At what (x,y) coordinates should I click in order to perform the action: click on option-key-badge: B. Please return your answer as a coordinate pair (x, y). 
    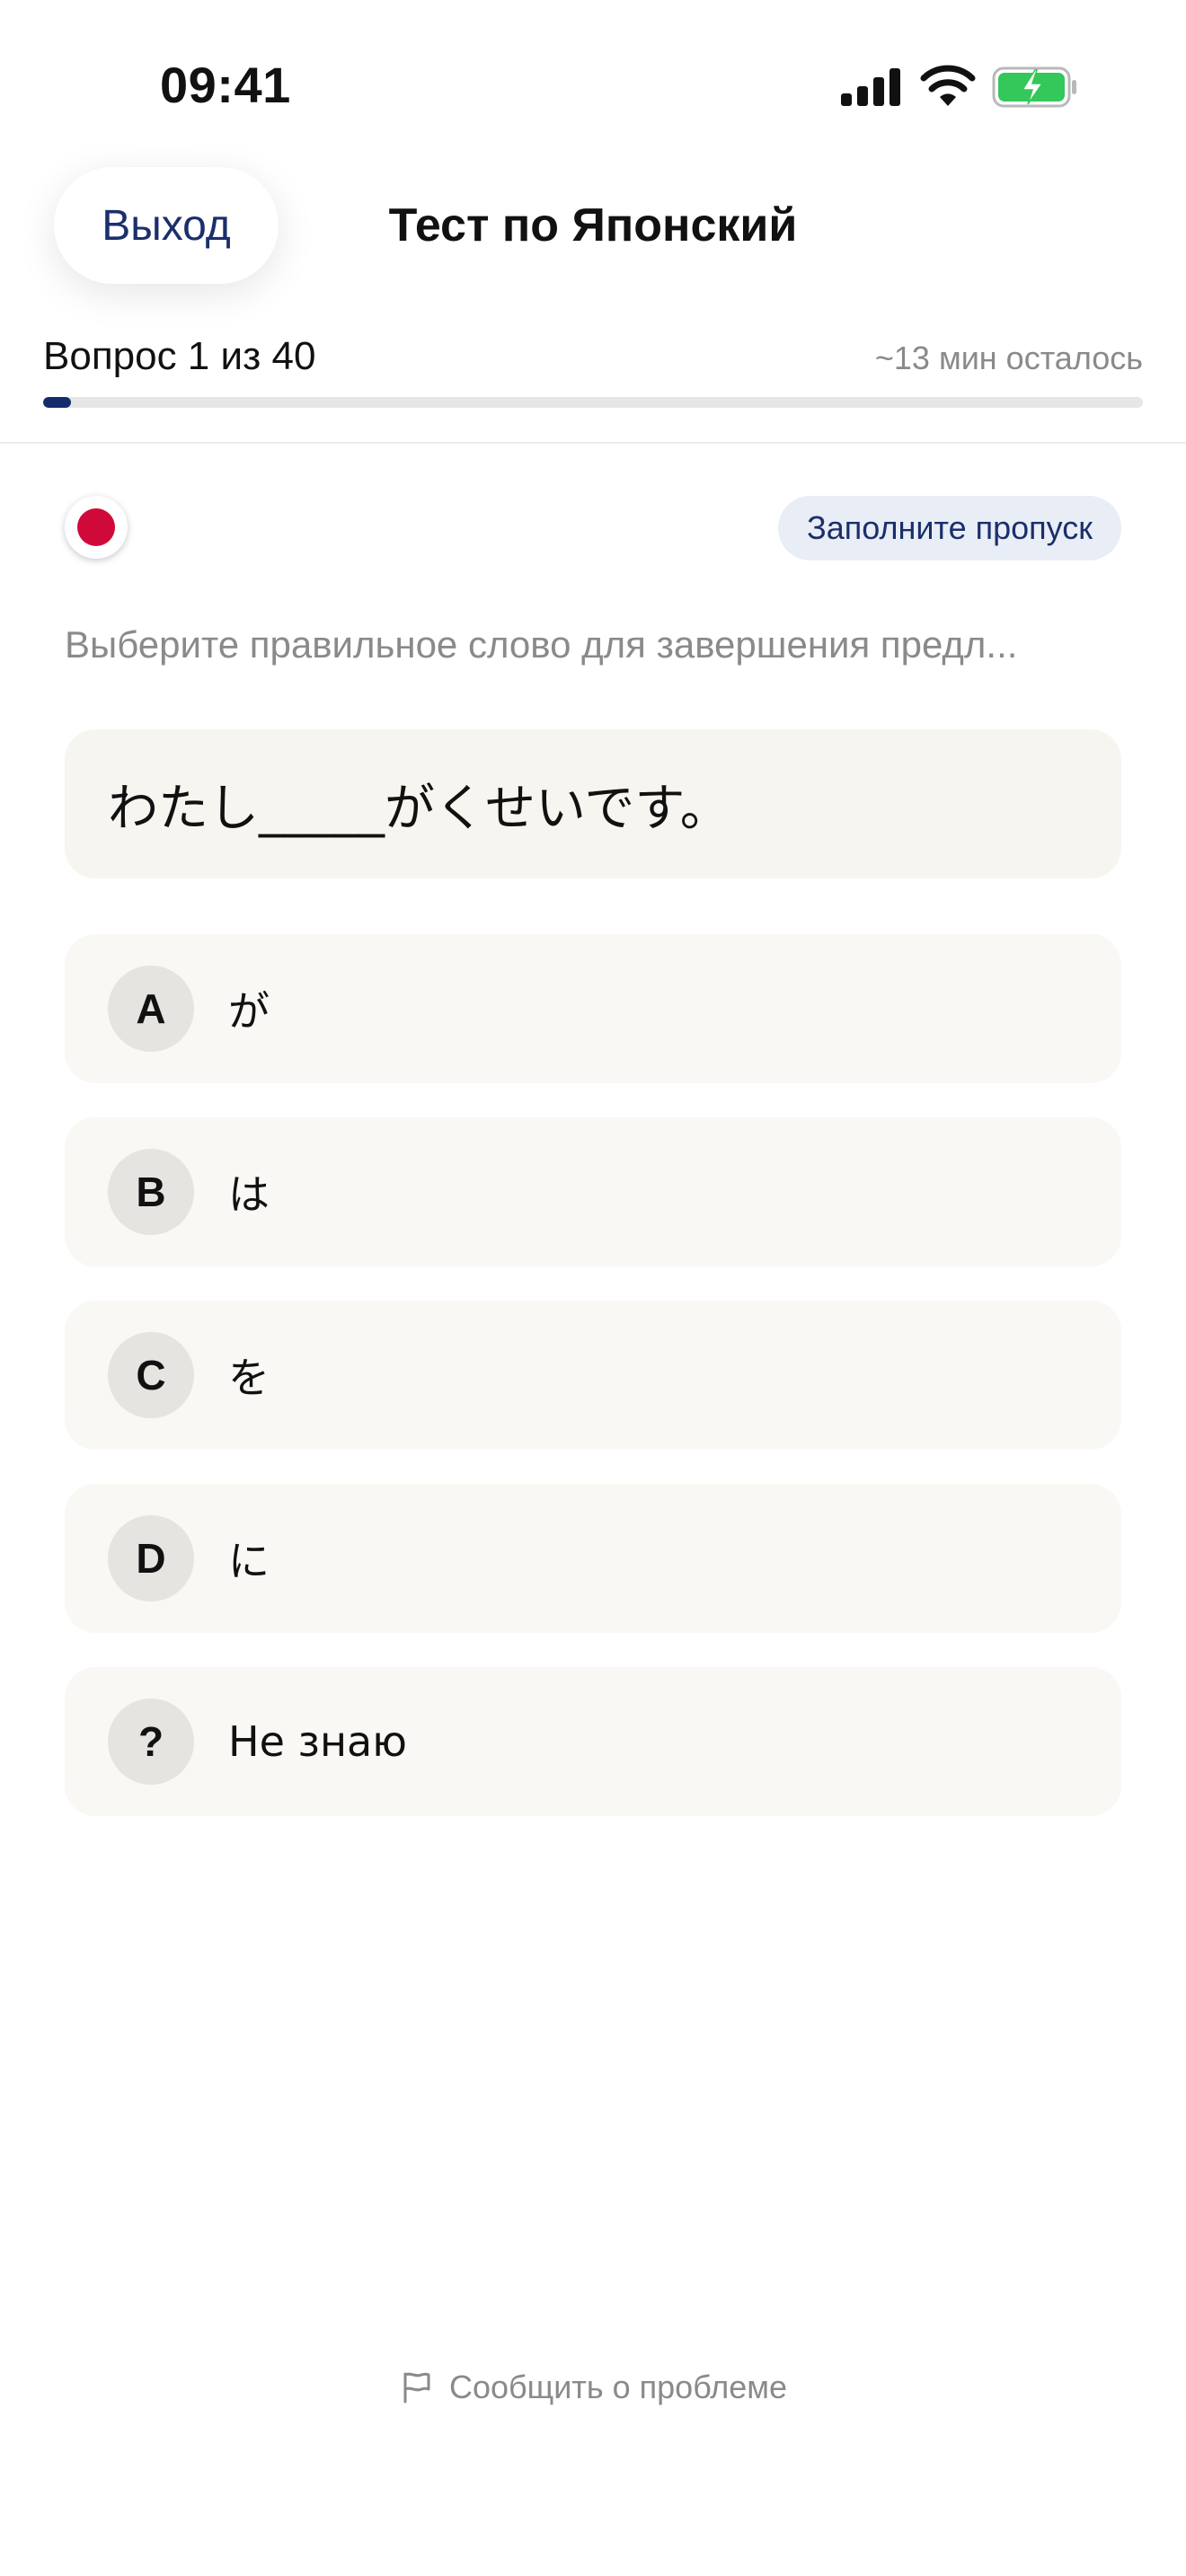
    Looking at the image, I should click on (151, 1192).